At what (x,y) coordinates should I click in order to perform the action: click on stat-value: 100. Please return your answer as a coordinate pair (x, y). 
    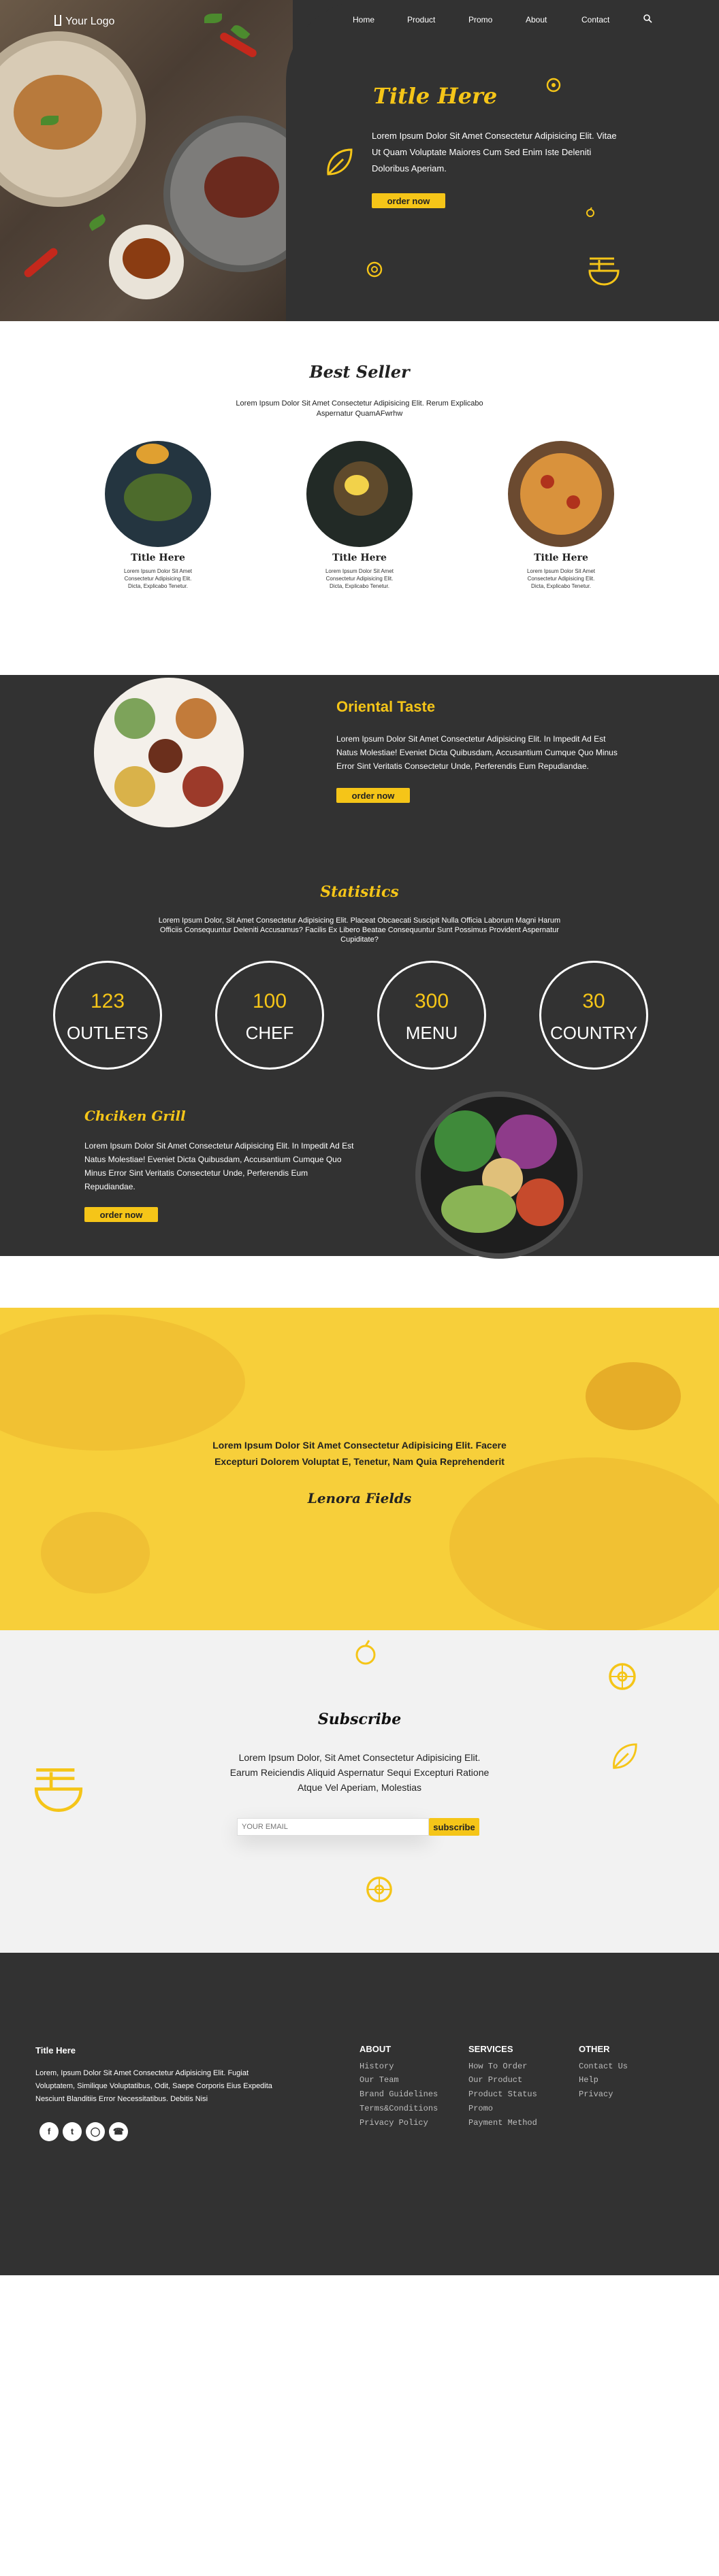
    Looking at the image, I should click on (269, 1001).